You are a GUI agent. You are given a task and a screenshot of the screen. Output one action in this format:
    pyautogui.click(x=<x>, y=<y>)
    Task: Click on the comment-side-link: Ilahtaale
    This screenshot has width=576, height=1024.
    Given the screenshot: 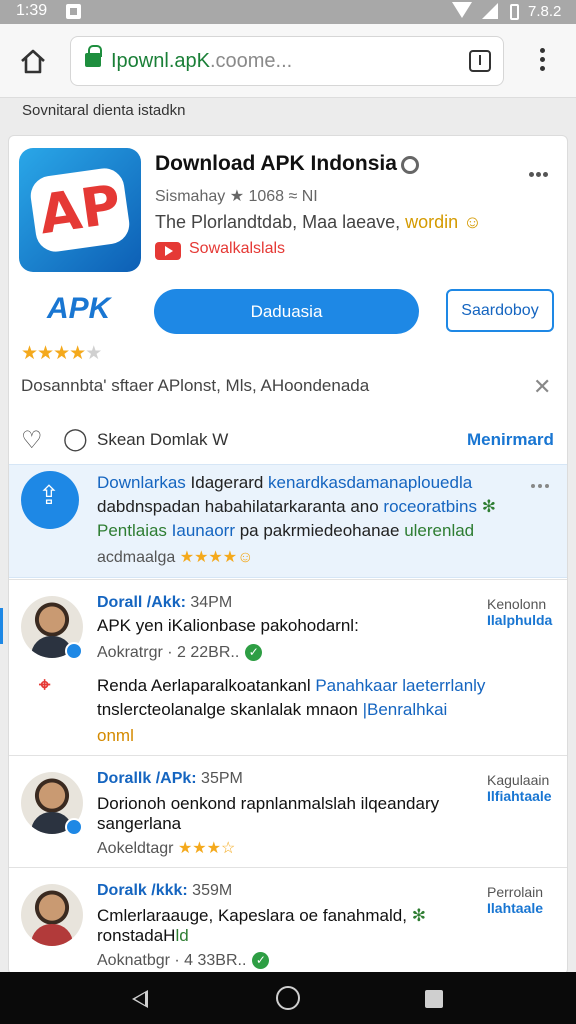 What is the action you would take?
    pyautogui.click(x=515, y=908)
    